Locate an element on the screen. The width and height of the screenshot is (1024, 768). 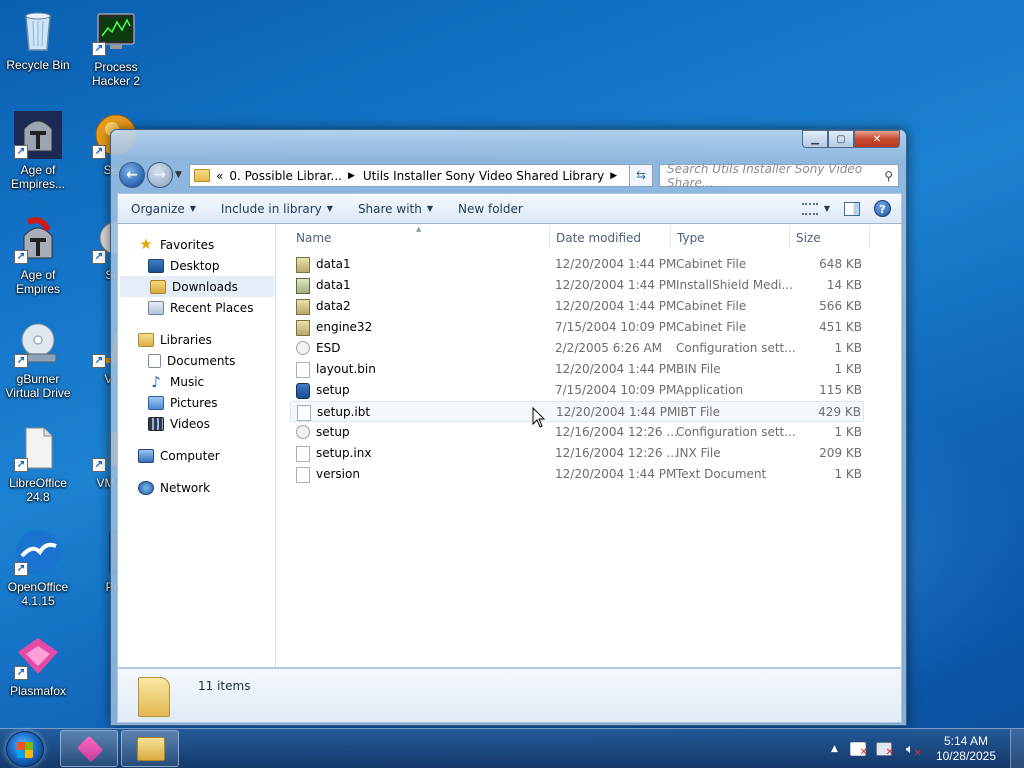
clock: 5:14 AM 10/28/2025 is located at coordinates (966, 749).